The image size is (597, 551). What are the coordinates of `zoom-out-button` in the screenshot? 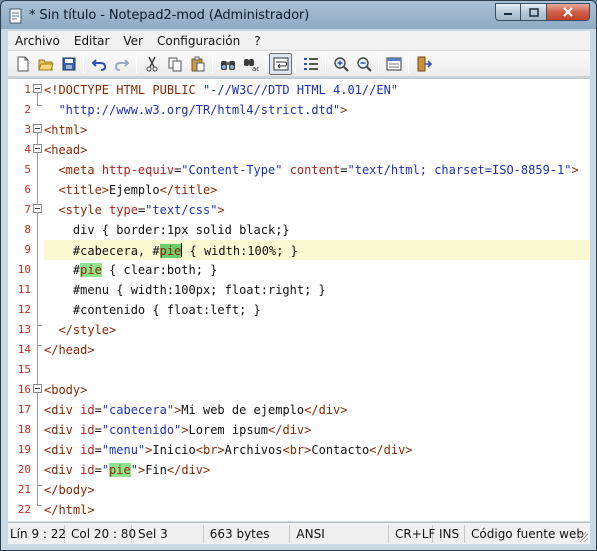 It's located at (363, 64).